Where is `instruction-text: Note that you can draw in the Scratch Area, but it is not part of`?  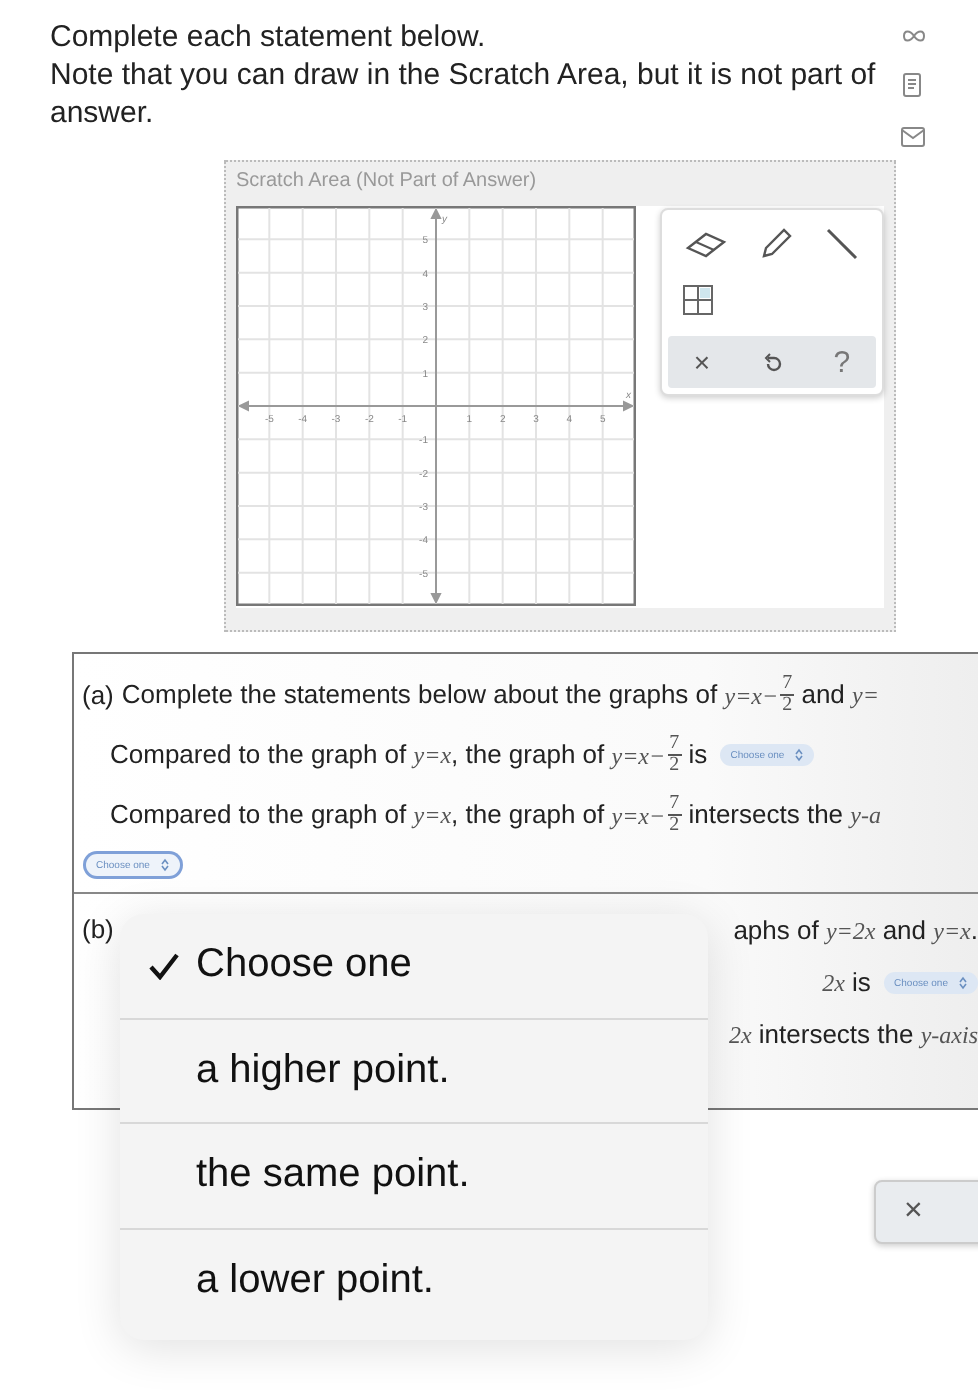
instruction-text: Note that you can draw in the Scratch Area, but it is not part of is located at coordinates (463, 75).